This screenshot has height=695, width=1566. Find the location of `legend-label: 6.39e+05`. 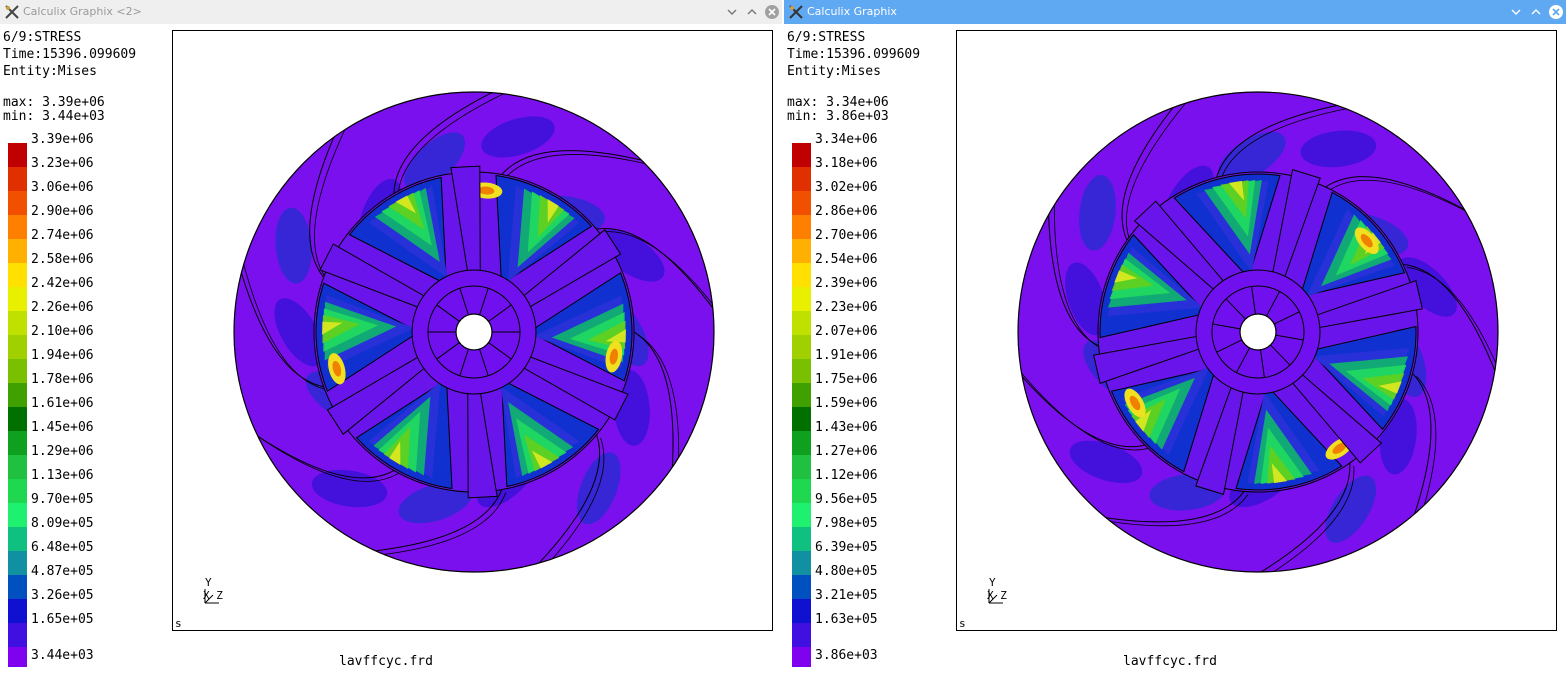

legend-label: 6.39e+05 is located at coordinates (846, 547).